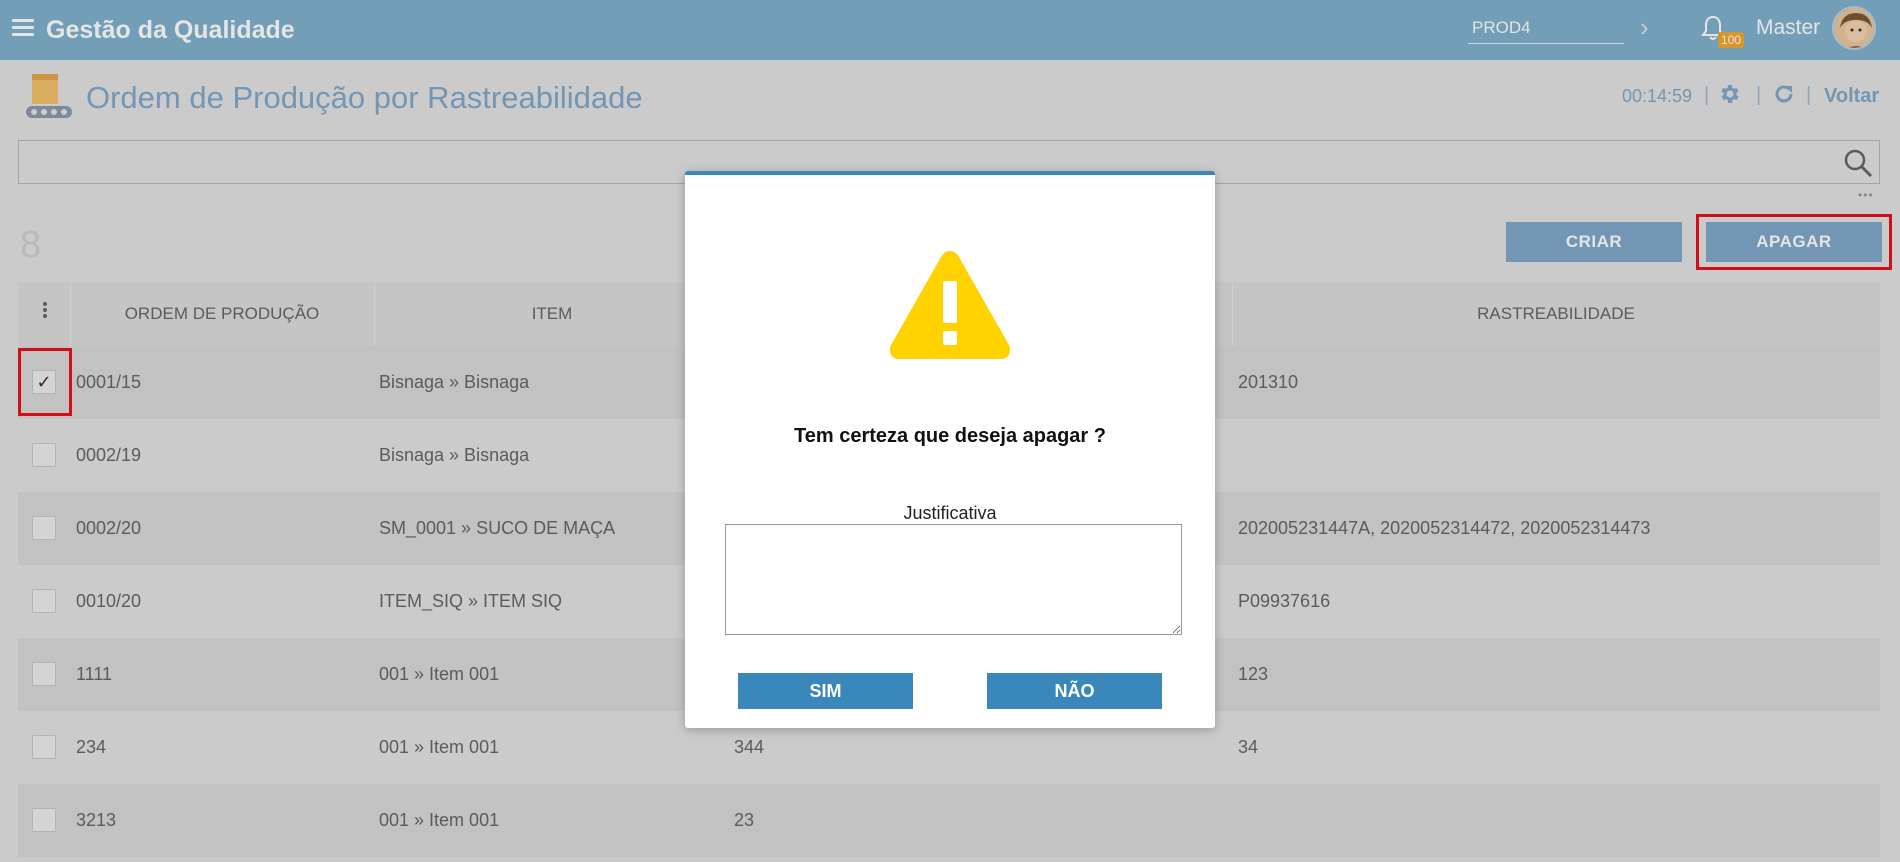 The image size is (1900, 862). What do you see at coordinates (825, 691) in the screenshot?
I see `yes-button: SIM` at bounding box center [825, 691].